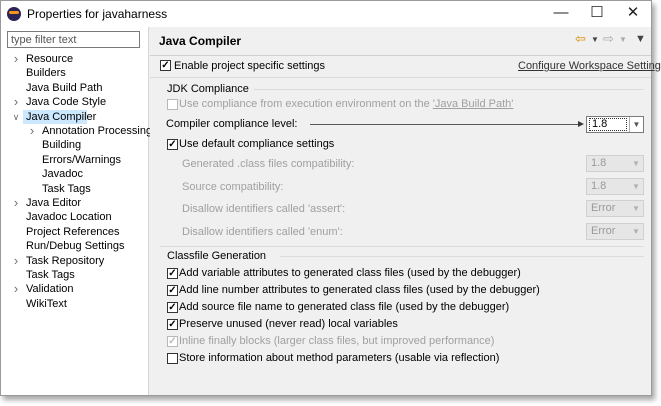  Describe the element at coordinates (462, 256) in the screenshot. I see `classfile-group-line` at that location.